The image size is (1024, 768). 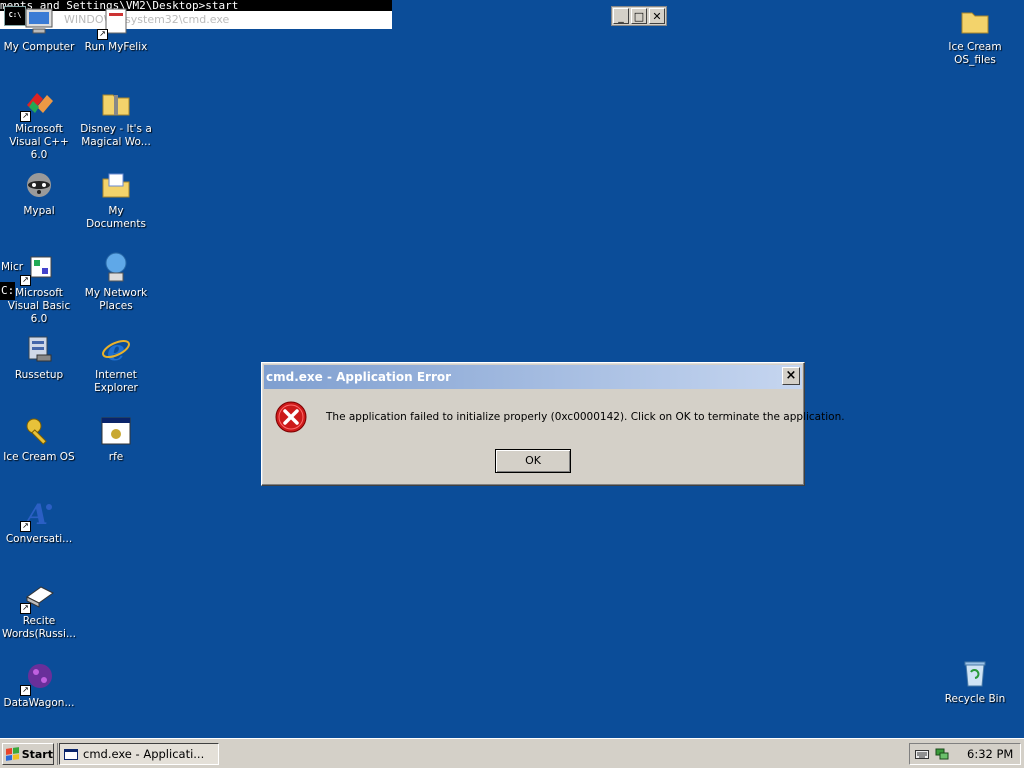 What do you see at coordinates (38, 678) in the screenshot?
I see `datawagon-icon: ↗` at bounding box center [38, 678].